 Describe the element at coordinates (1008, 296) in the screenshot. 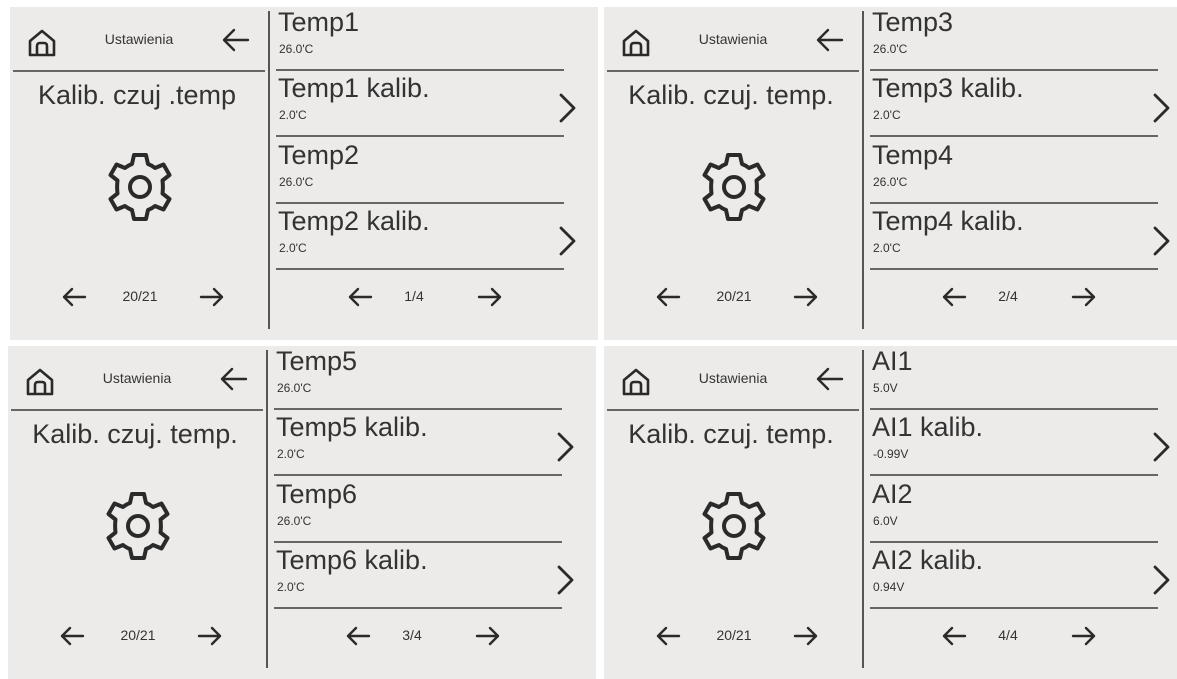

I see `page-pager: 2/4` at that location.